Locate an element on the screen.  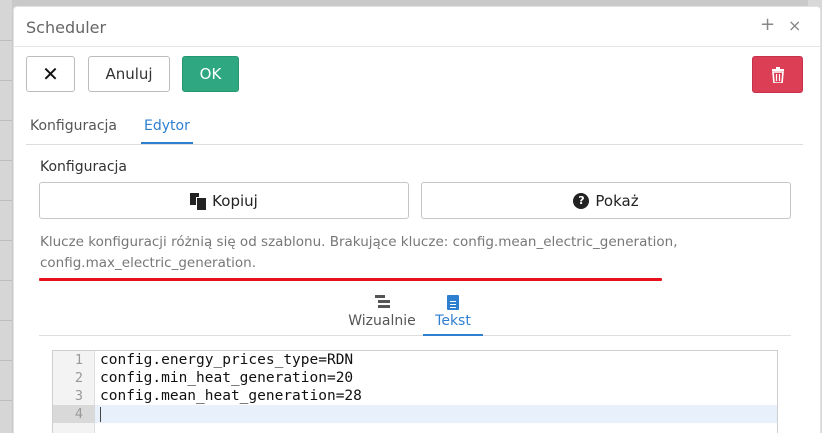
editor-line: 2 config.min_heat_generation=20 is located at coordinates (415, 378).